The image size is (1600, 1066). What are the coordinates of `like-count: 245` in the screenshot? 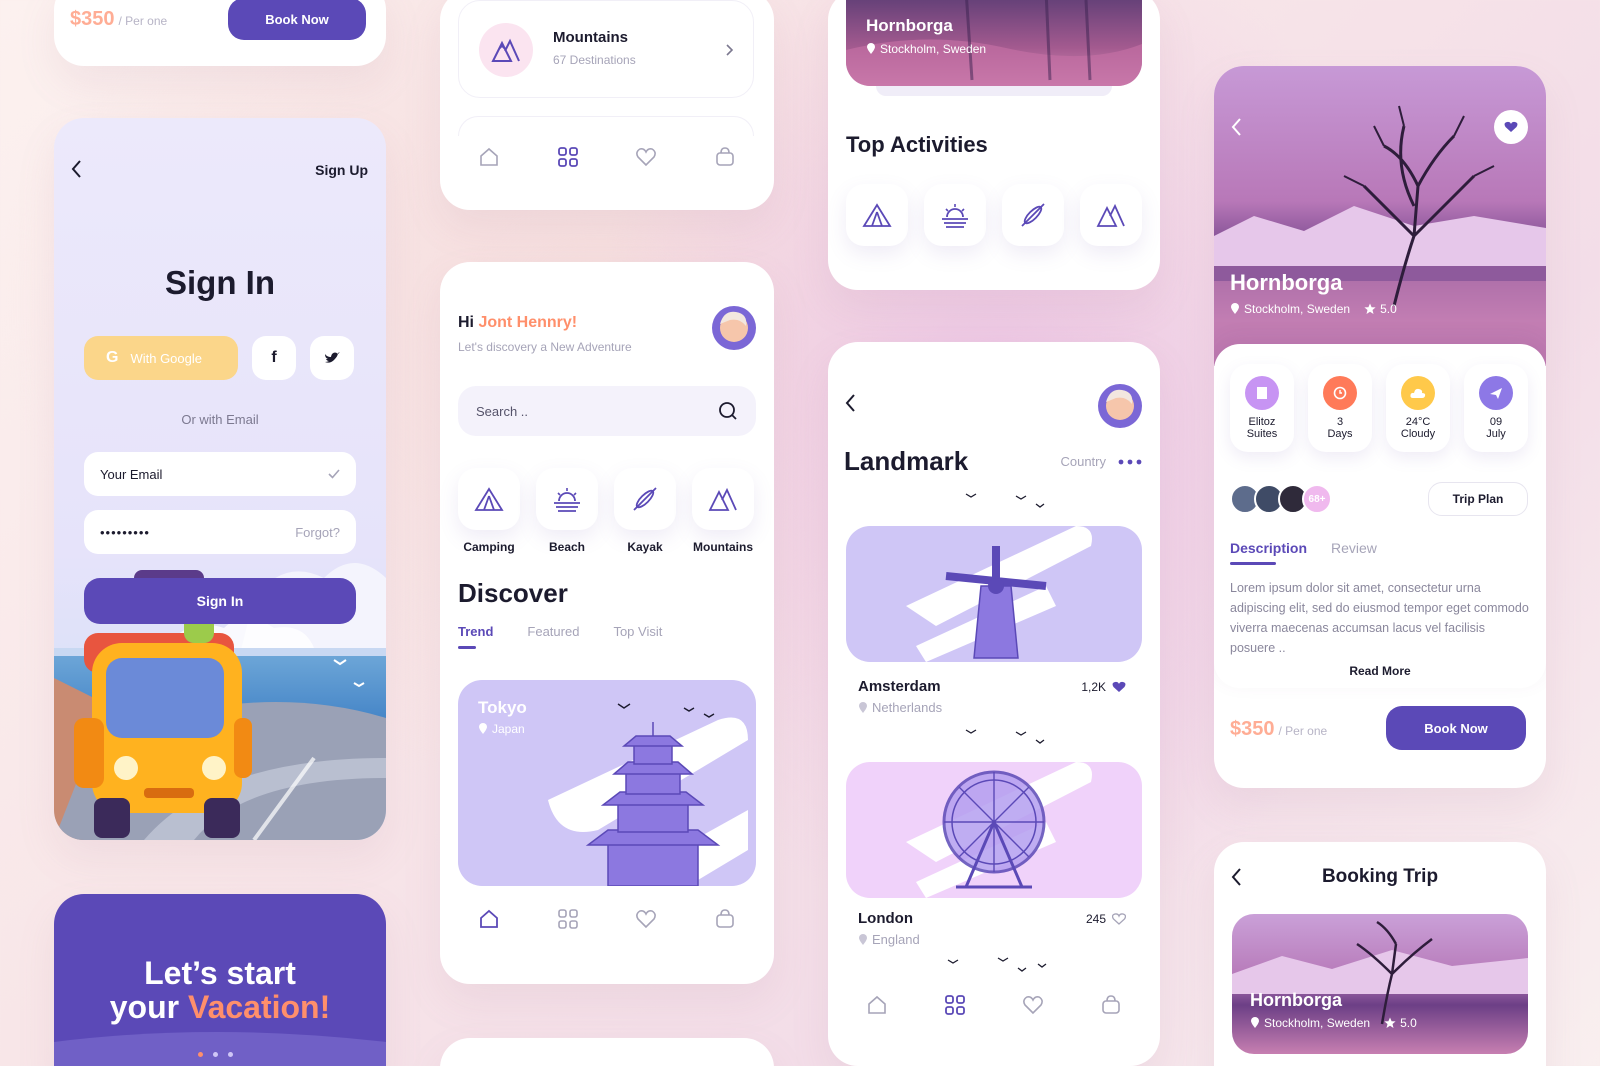 It's located at (1106, 919).